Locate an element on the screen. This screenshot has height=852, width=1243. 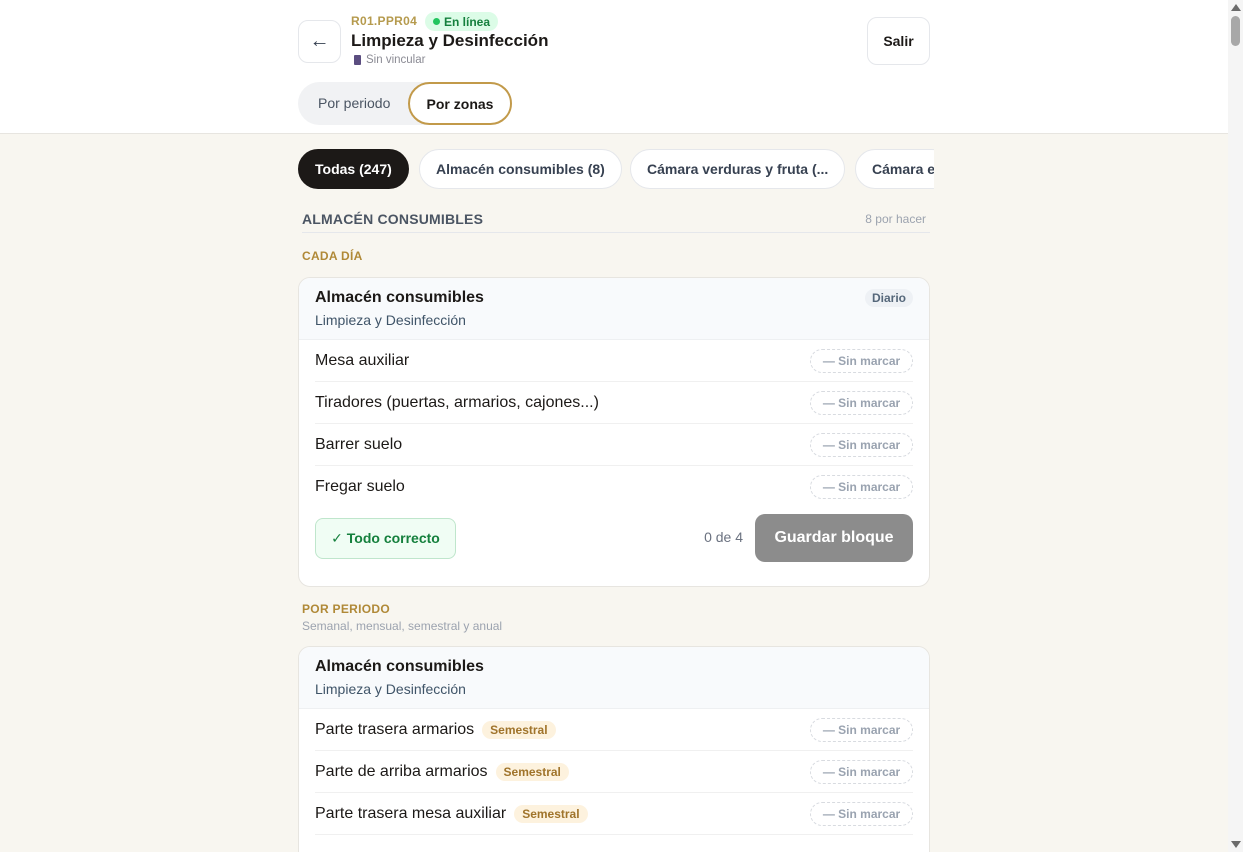
task-name: Parte trasera armarios Semestral is located at coordinates (435, 730).